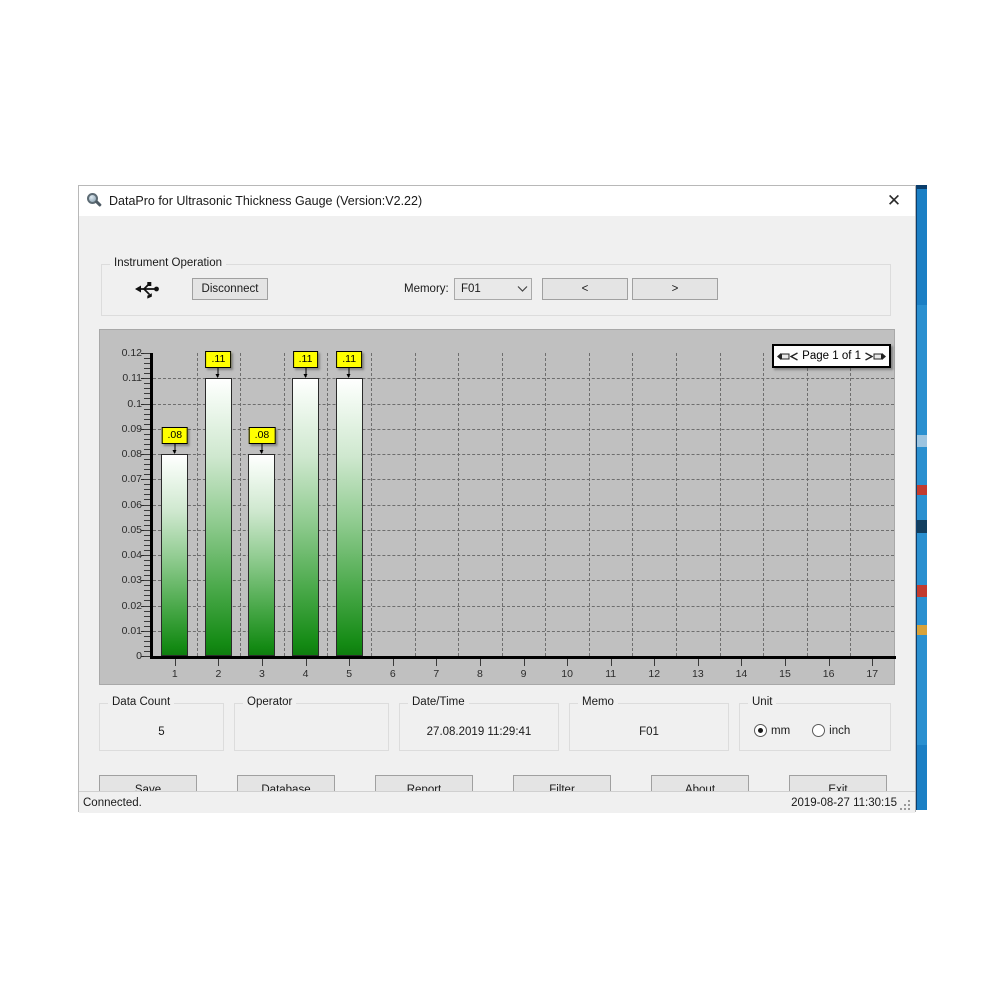 This screenshot has height=1000, width=1000. What do you see at coordinates (230, 289) in the screenshot?
I see `disconnect-button: Disconnect` at bounding box center [230, 289].